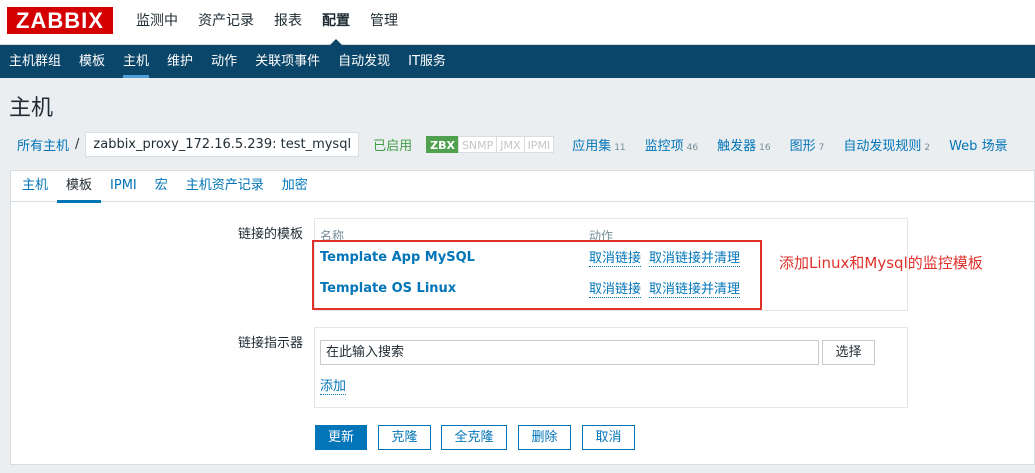 Image resolution: width=1035 pixels, height=473 pixels. What do you see at coordinates (288, 22) in the screenshot?
I see `menu-reports: 报表` at bounding box center [288, 22].